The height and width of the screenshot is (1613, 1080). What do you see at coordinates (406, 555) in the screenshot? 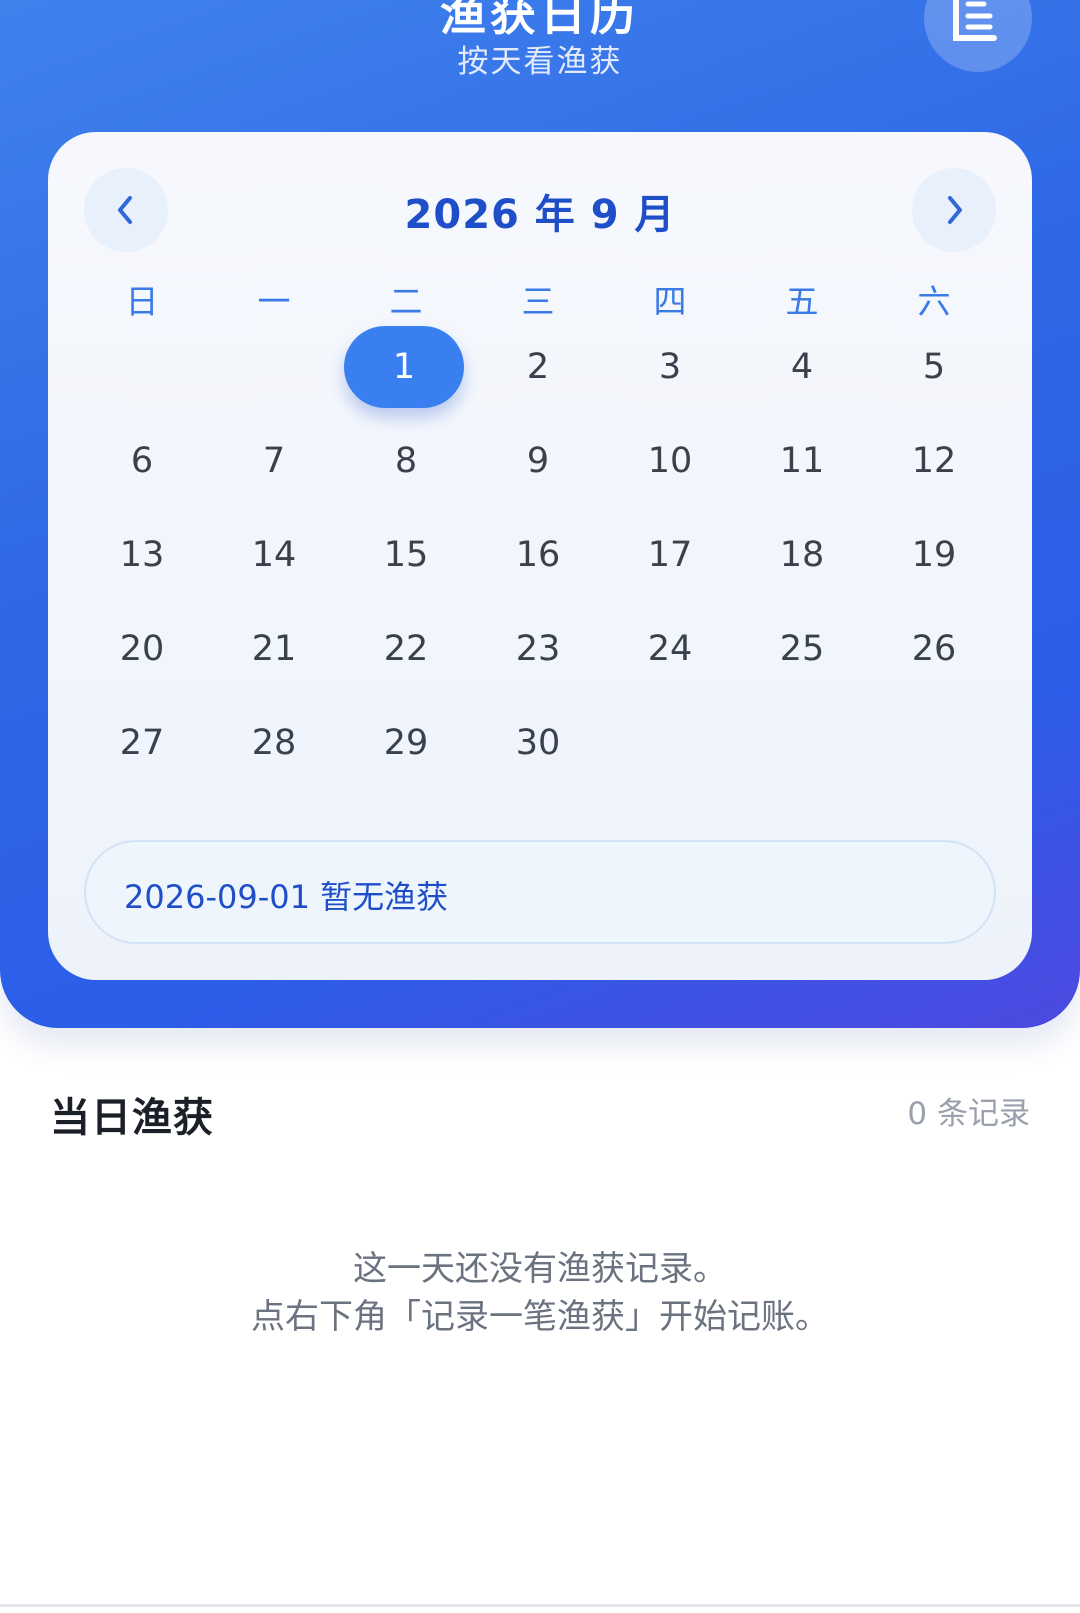
I see `calendar-day: 15` at bounding box center [406, 555].